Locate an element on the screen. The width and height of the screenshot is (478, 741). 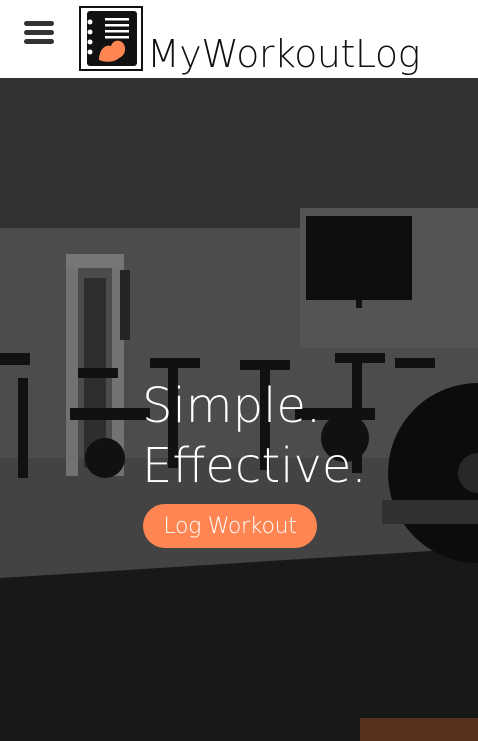
hamburger-menu-icon is located at coordinates (39, 33).